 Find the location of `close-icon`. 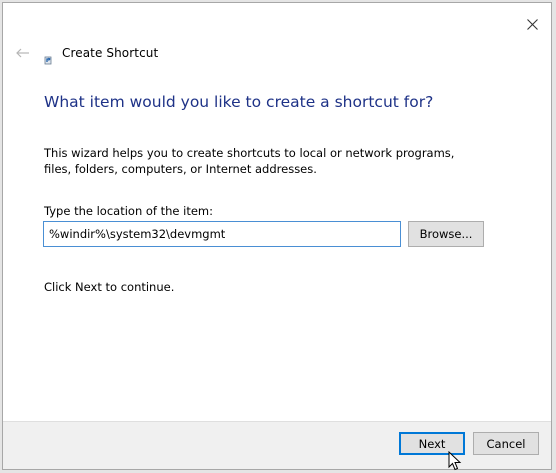

close-icon is located at coordinates (532, 24).